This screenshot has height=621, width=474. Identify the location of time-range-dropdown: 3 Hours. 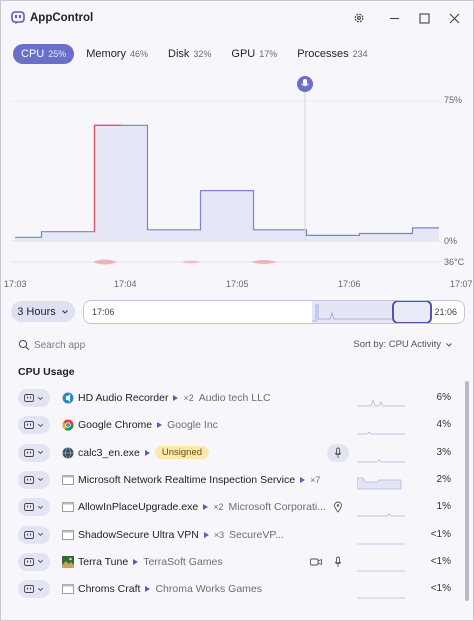
(43, 311).